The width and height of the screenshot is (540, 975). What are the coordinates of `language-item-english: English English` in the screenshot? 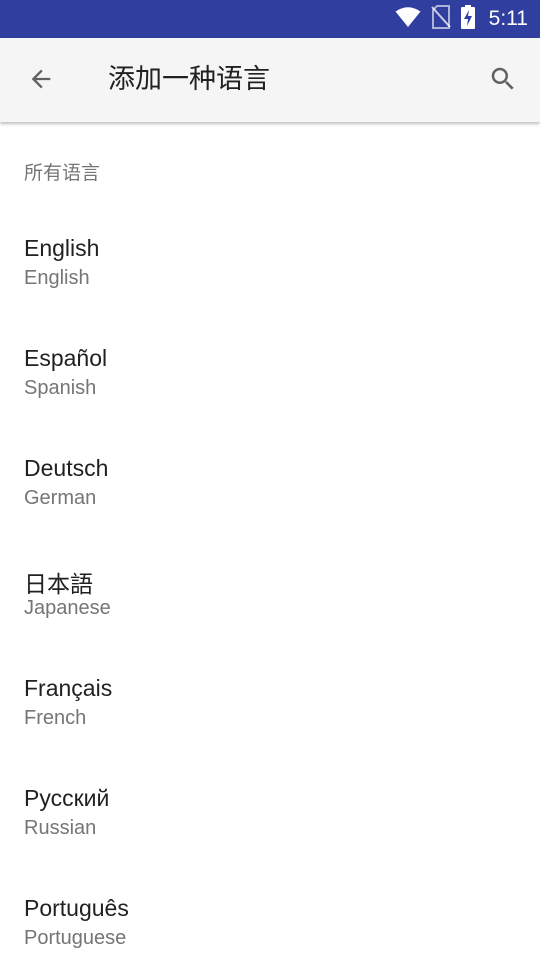 It's located at (270, 260).